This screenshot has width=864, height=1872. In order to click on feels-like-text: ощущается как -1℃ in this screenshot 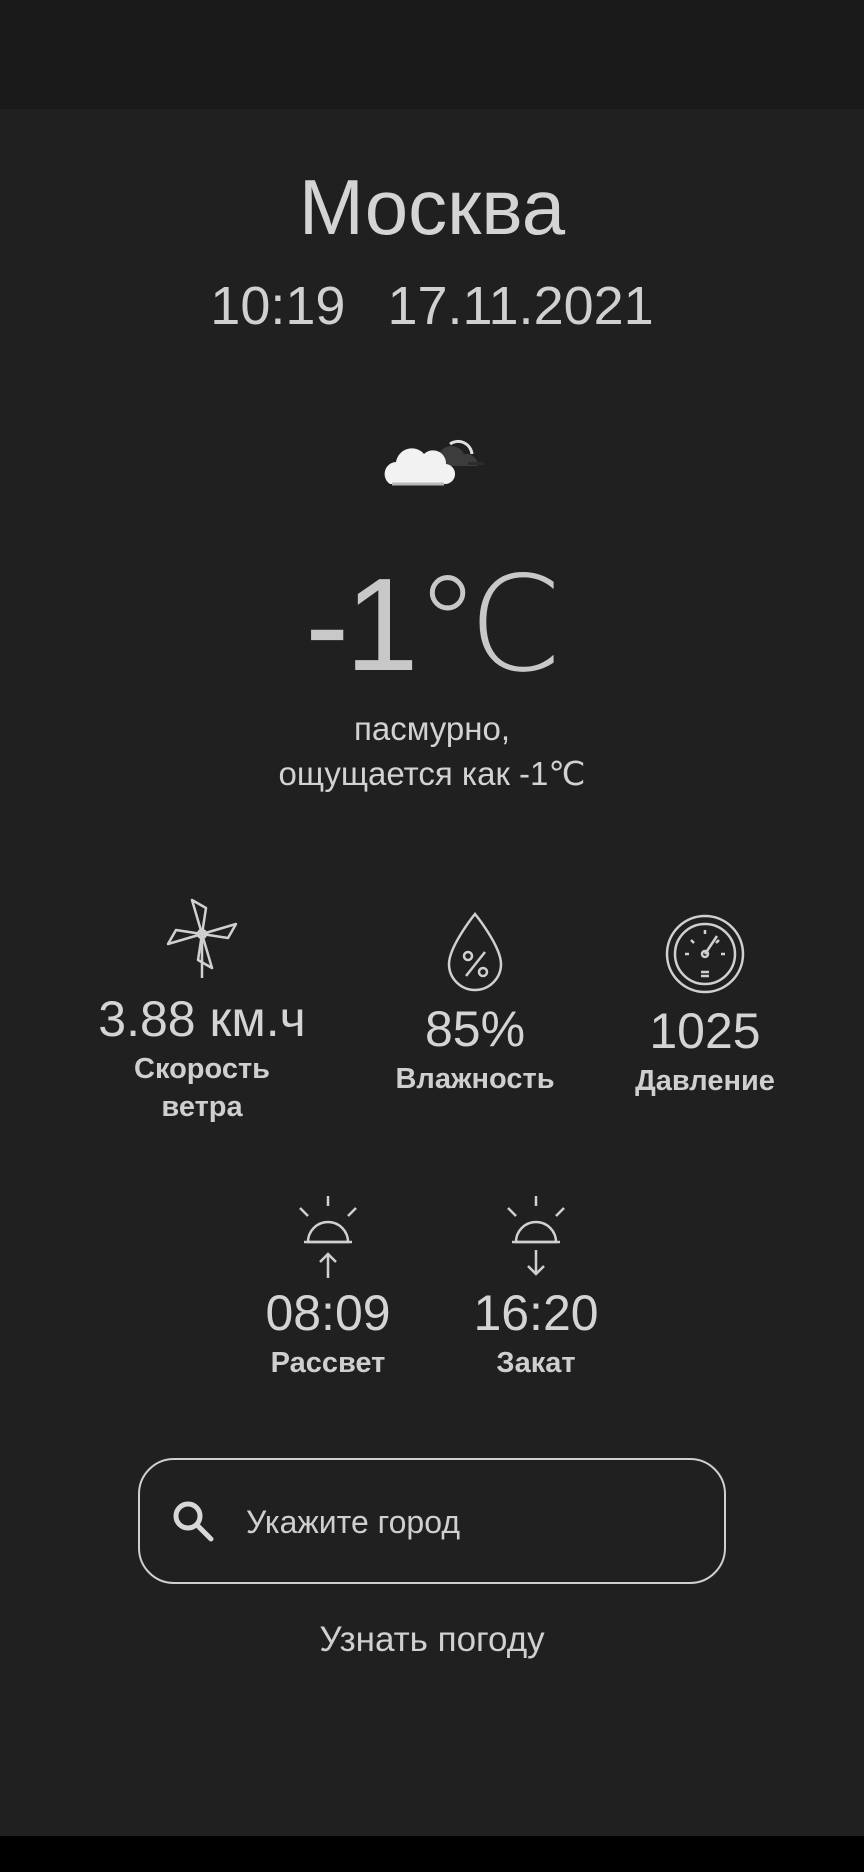, I will do `click(432, 773)`.